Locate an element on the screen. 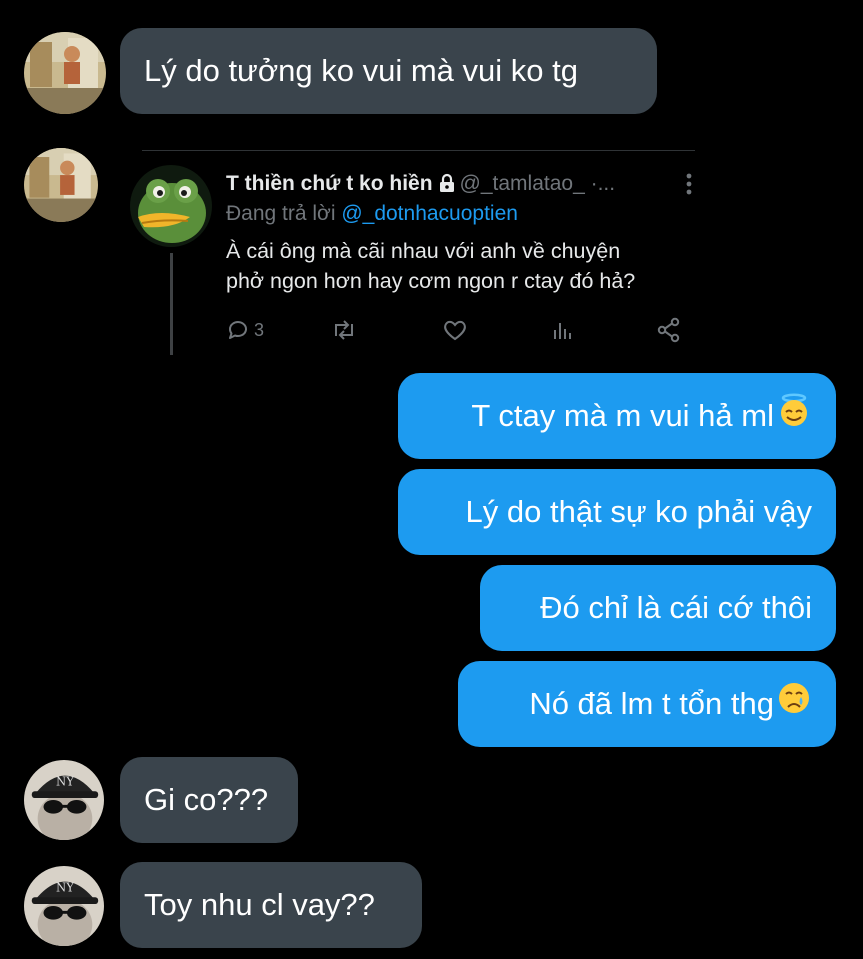 The height and width of the screenshot is (959, 863). tweet-actions: 3 is located at coordinates (456, 330).